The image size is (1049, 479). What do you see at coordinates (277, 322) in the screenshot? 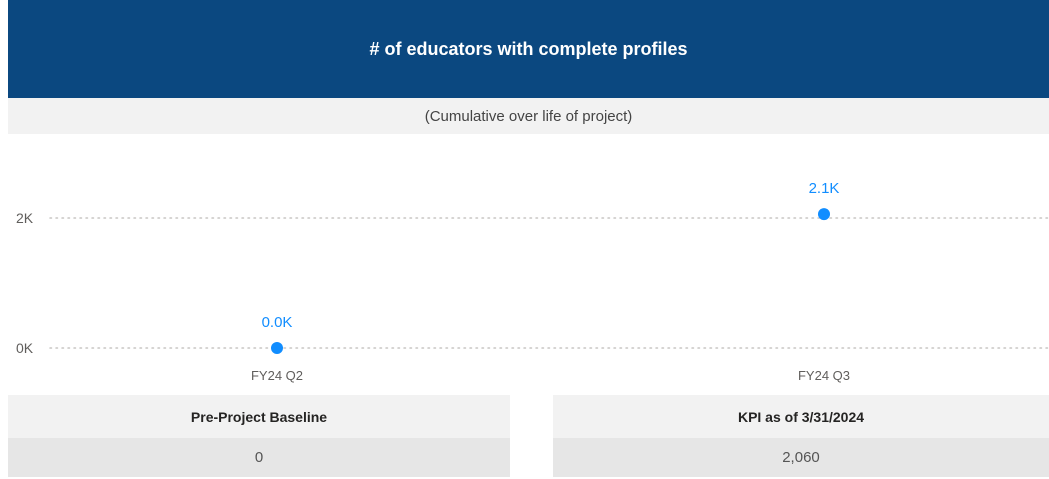
I see `data-label: 0.0K` at bounding box center [277, 322].